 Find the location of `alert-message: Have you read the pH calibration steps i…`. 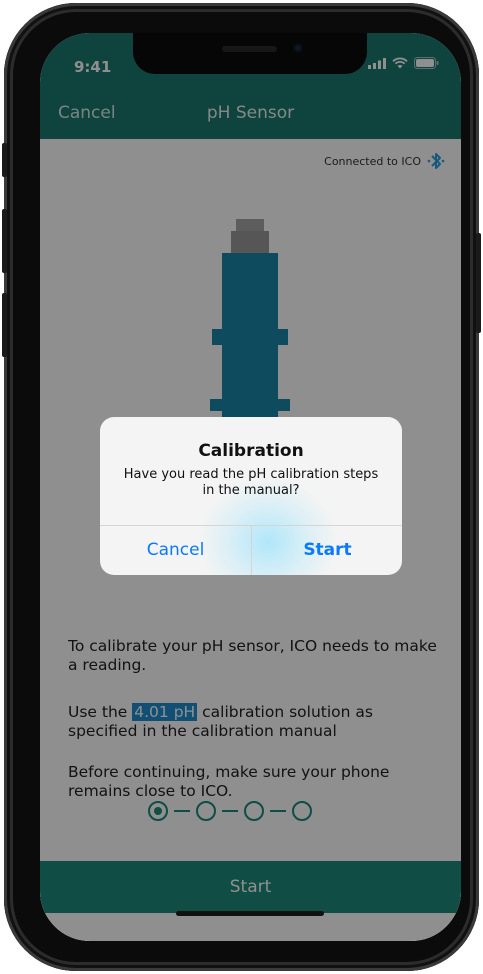

alert-message: Have you read the pH calibration steps i… is located at coordinates (251, 482).